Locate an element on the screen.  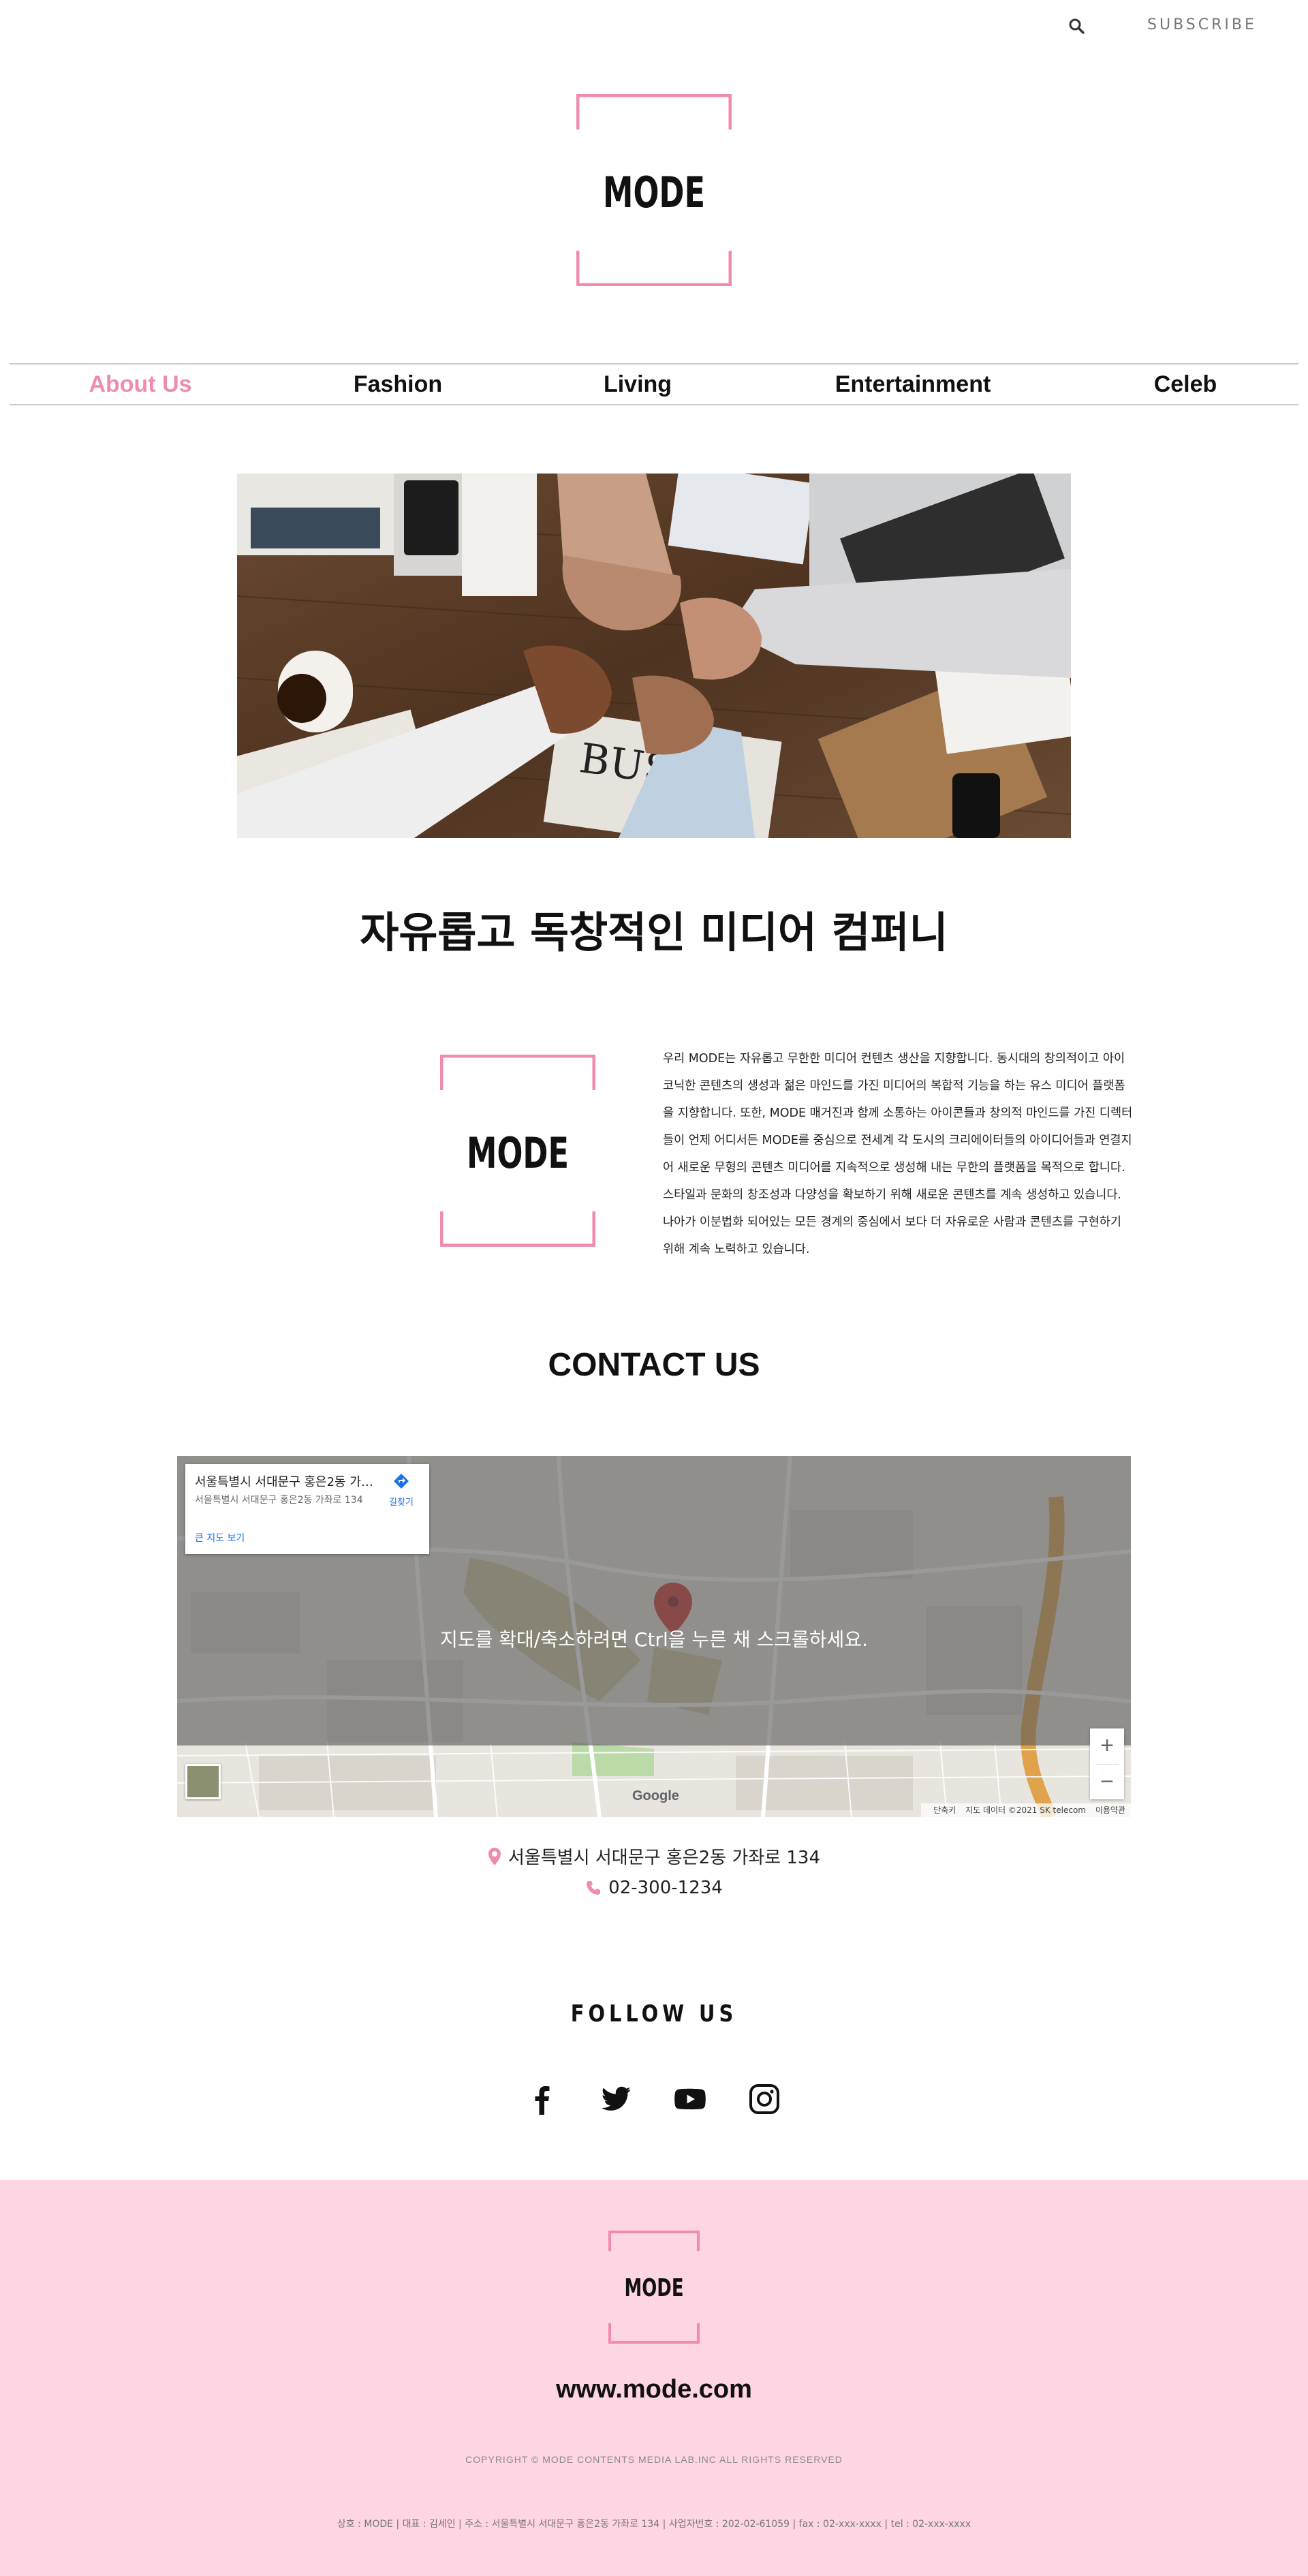
contact-address: 서울특별시 서대문구 홍은2동 가좌로 134 is located at coordinates (654, 1857).